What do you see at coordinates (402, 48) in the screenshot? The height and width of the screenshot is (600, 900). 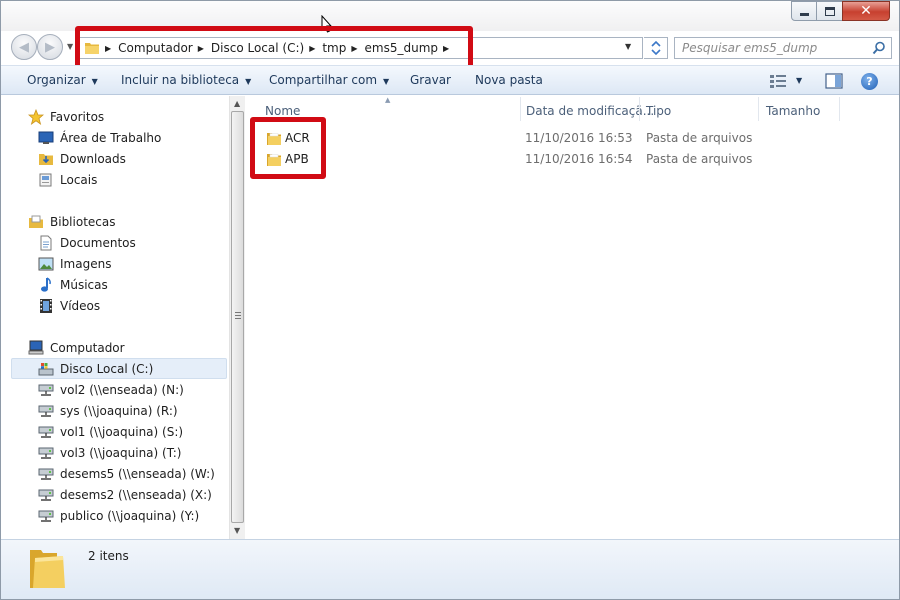 I see `breadcrumb-ems5-dump: ems5_dump` at bounding box center [402, 48].